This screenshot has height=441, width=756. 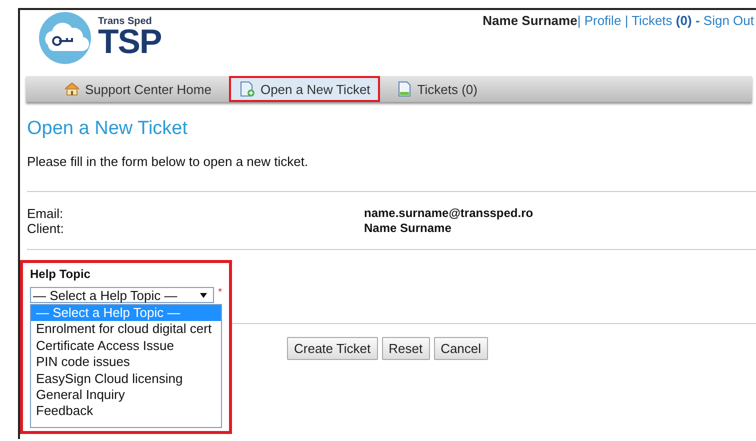 I want to click on user-name: Name Surname, so click(x=530, y=20).